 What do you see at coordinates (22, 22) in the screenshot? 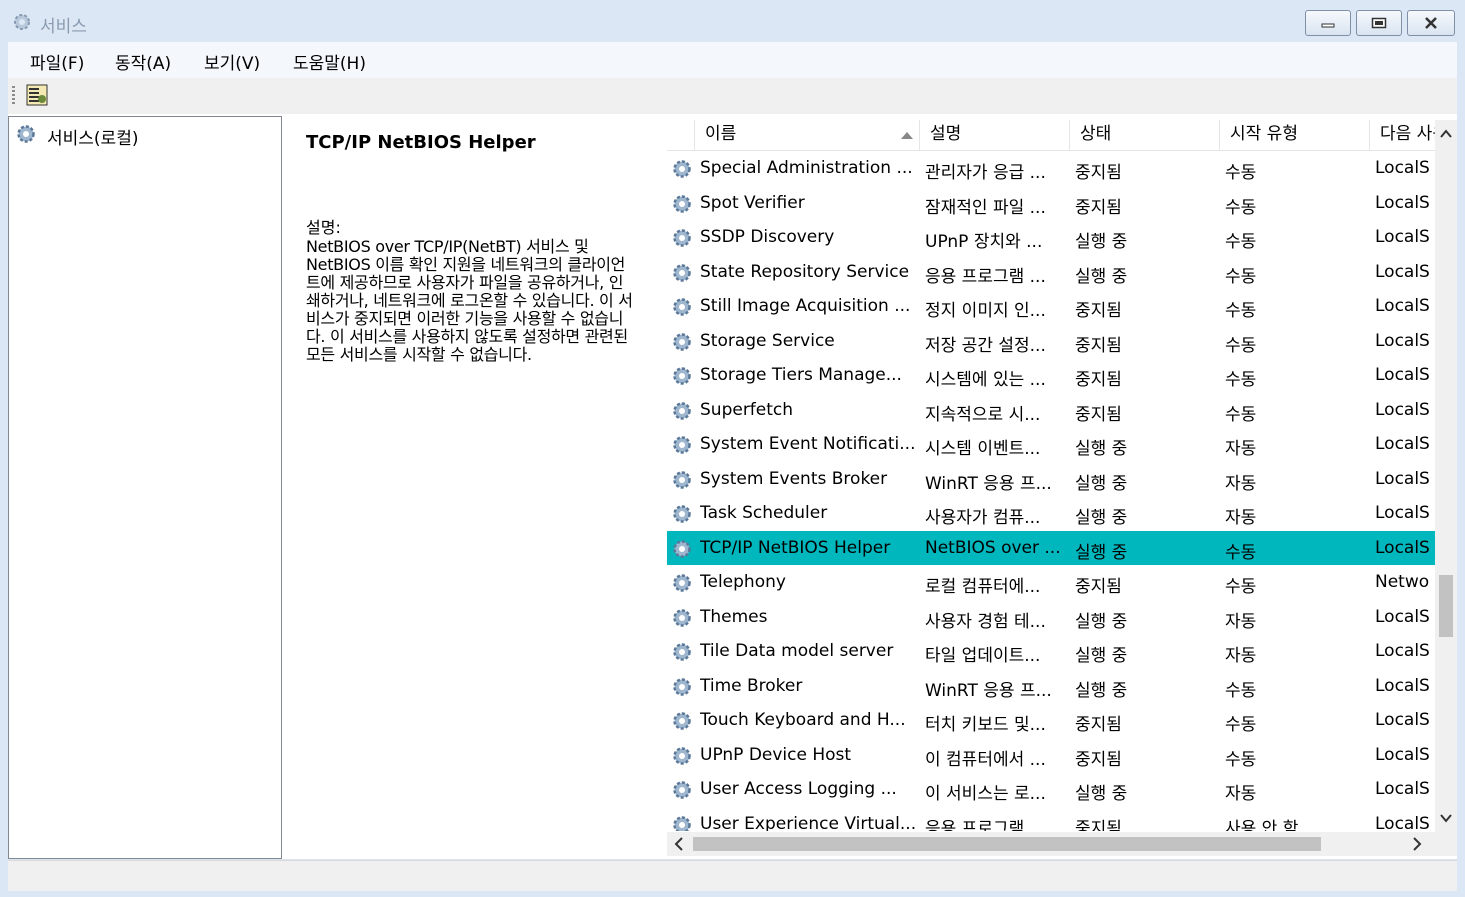
I see `services-gear-icon` at bounding box center [22, 22].